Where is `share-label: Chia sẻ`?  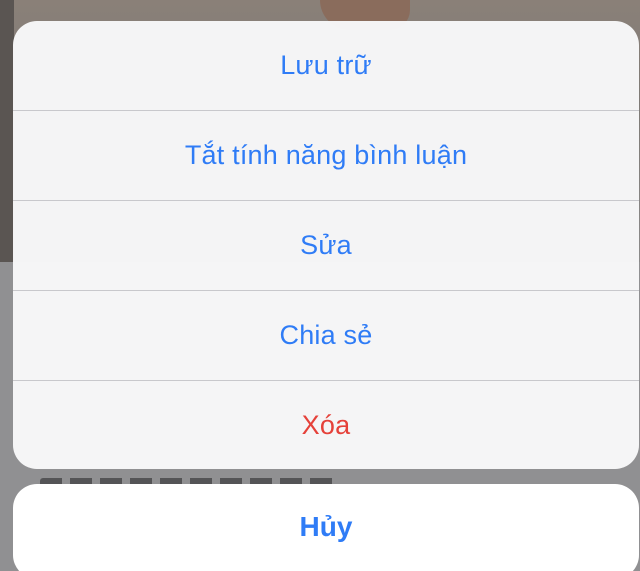
share-label: Chia sẻ is located at coordinates (326, 335).